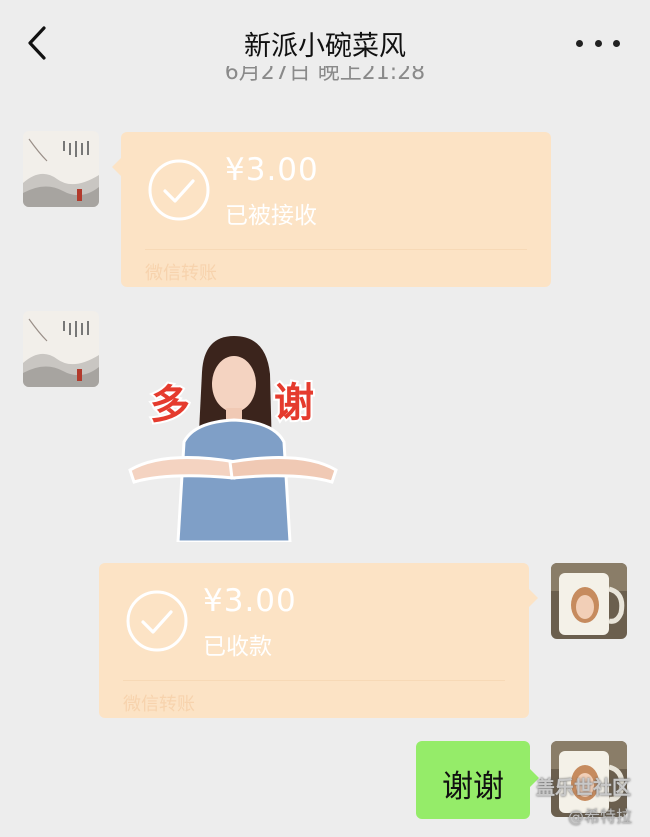  What do you see at coordinates (271, 216) in the screenshot?
I see `transfer-status: 已被接收` at bounding box center [271, 216].